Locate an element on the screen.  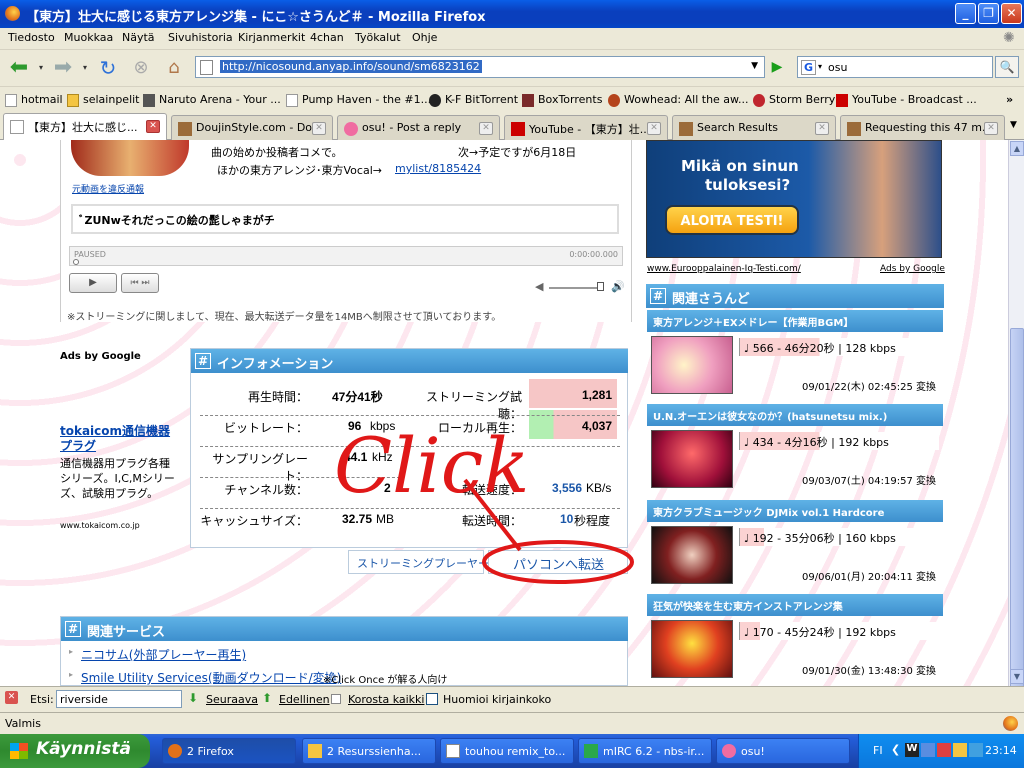
menu-view: Näytä is located at coordinates (138, 37).